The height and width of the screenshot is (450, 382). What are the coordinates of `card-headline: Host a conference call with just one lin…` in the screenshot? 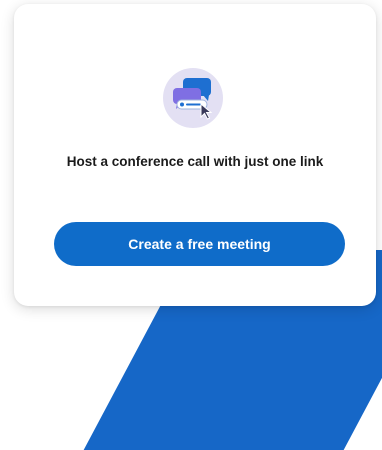 It's located at (195, 161).